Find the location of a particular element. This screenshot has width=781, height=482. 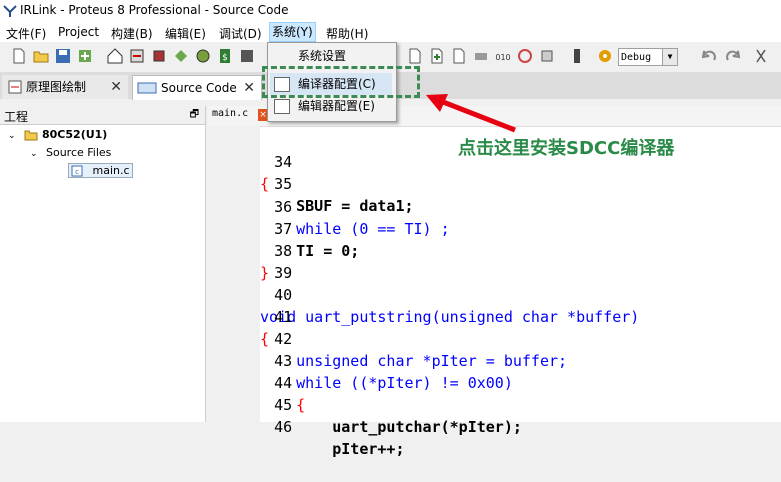

menu-file: 文件(F) is located at coordinates (26, 33).